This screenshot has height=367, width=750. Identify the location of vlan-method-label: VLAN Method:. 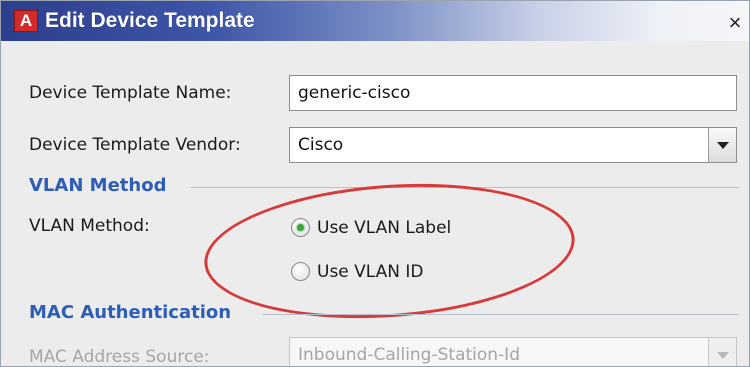
(89, 226).